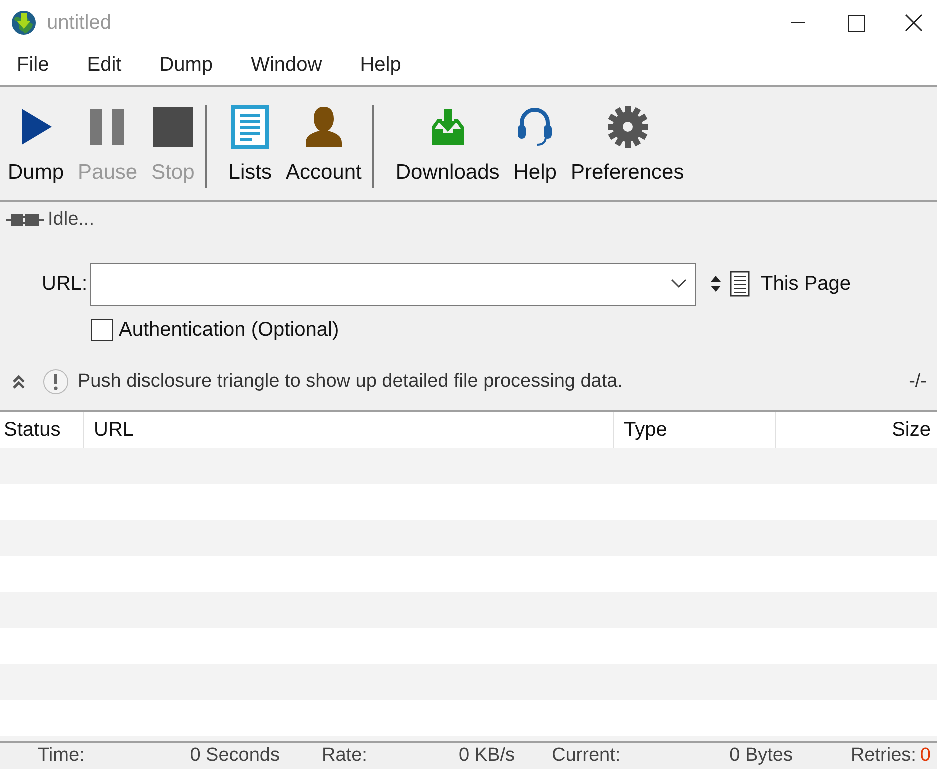 The width and height of the screenshot is (937, 769). Describe the element at coordinates (19, 382) in the screenshot. I see `double-chevron-up-icon` at that location.